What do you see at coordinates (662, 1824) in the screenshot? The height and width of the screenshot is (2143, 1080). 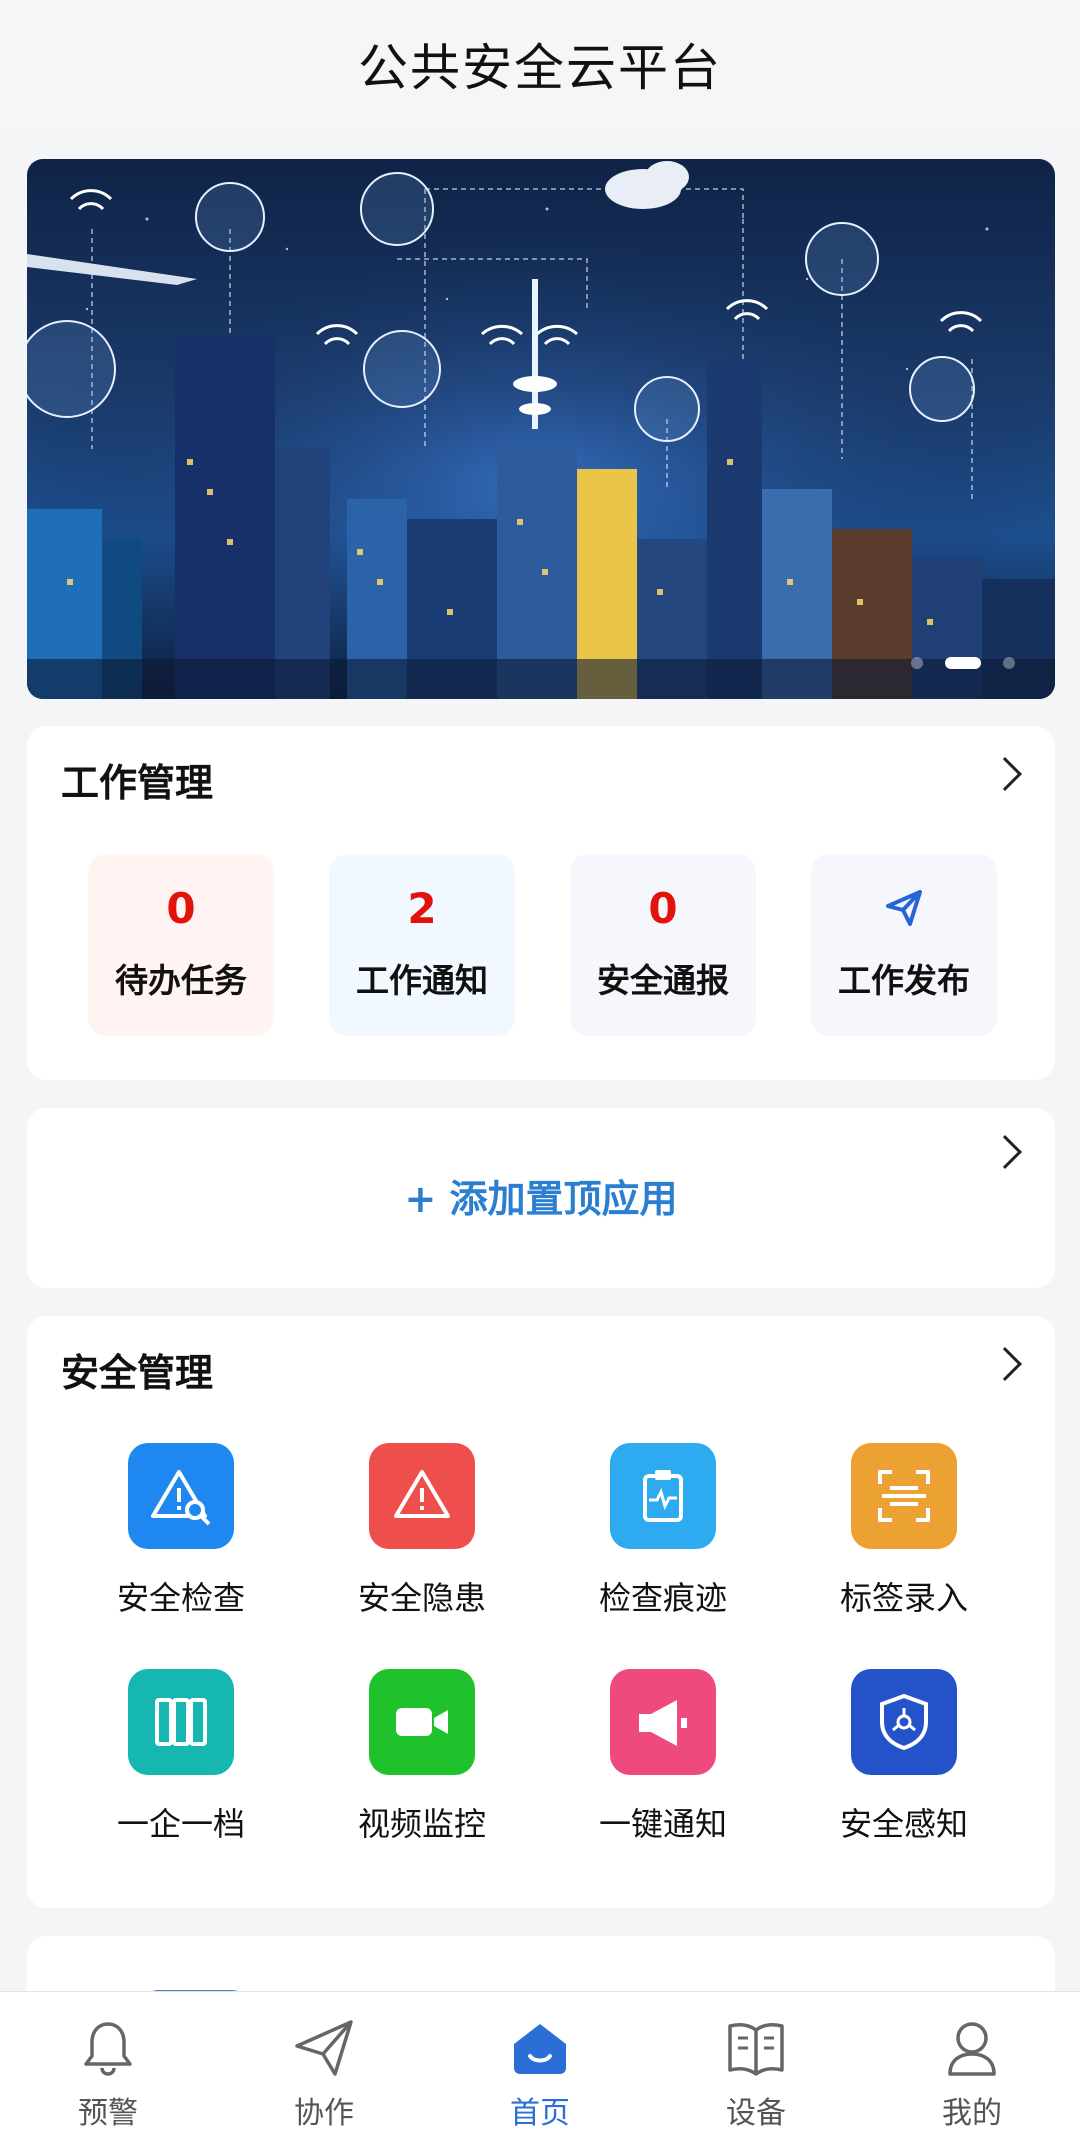 I see `one-click-notify-label: 一键通知` at bounding box center [662, 1824].